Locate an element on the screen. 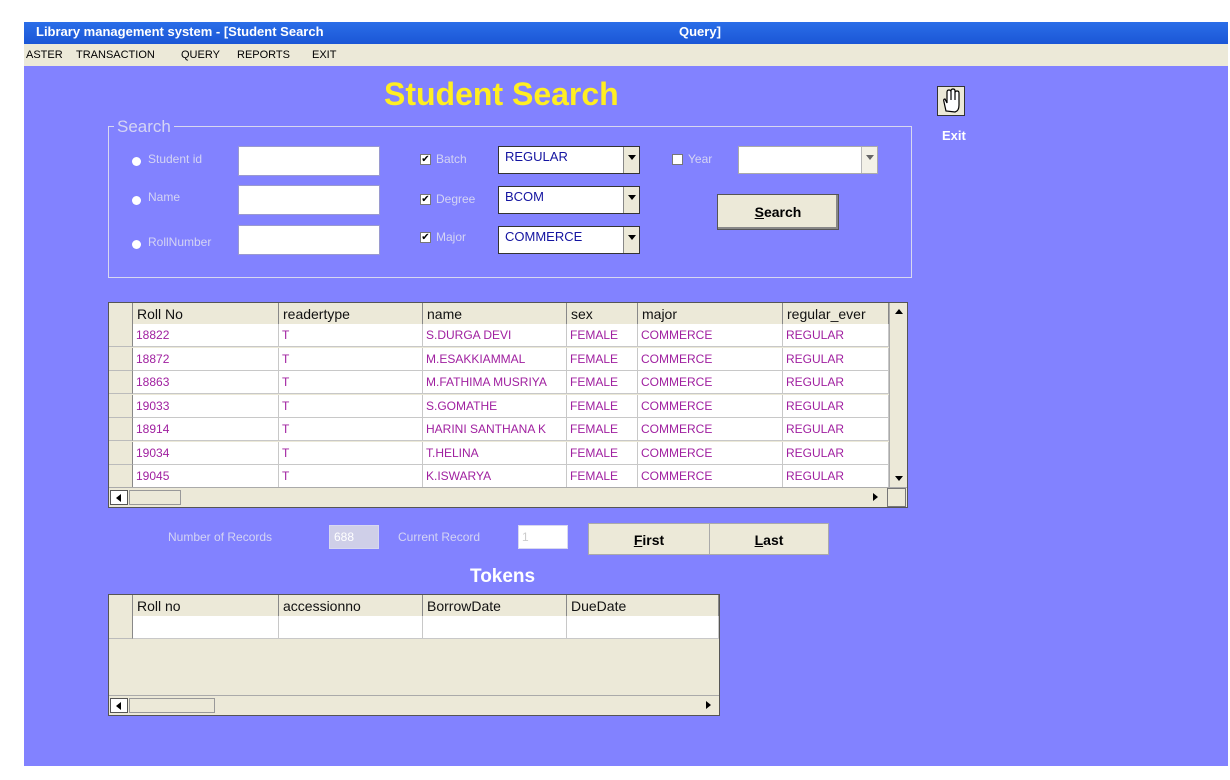 The width and height of the screenshot is (1230, 780). year-select is located at coordinates (808, 160).